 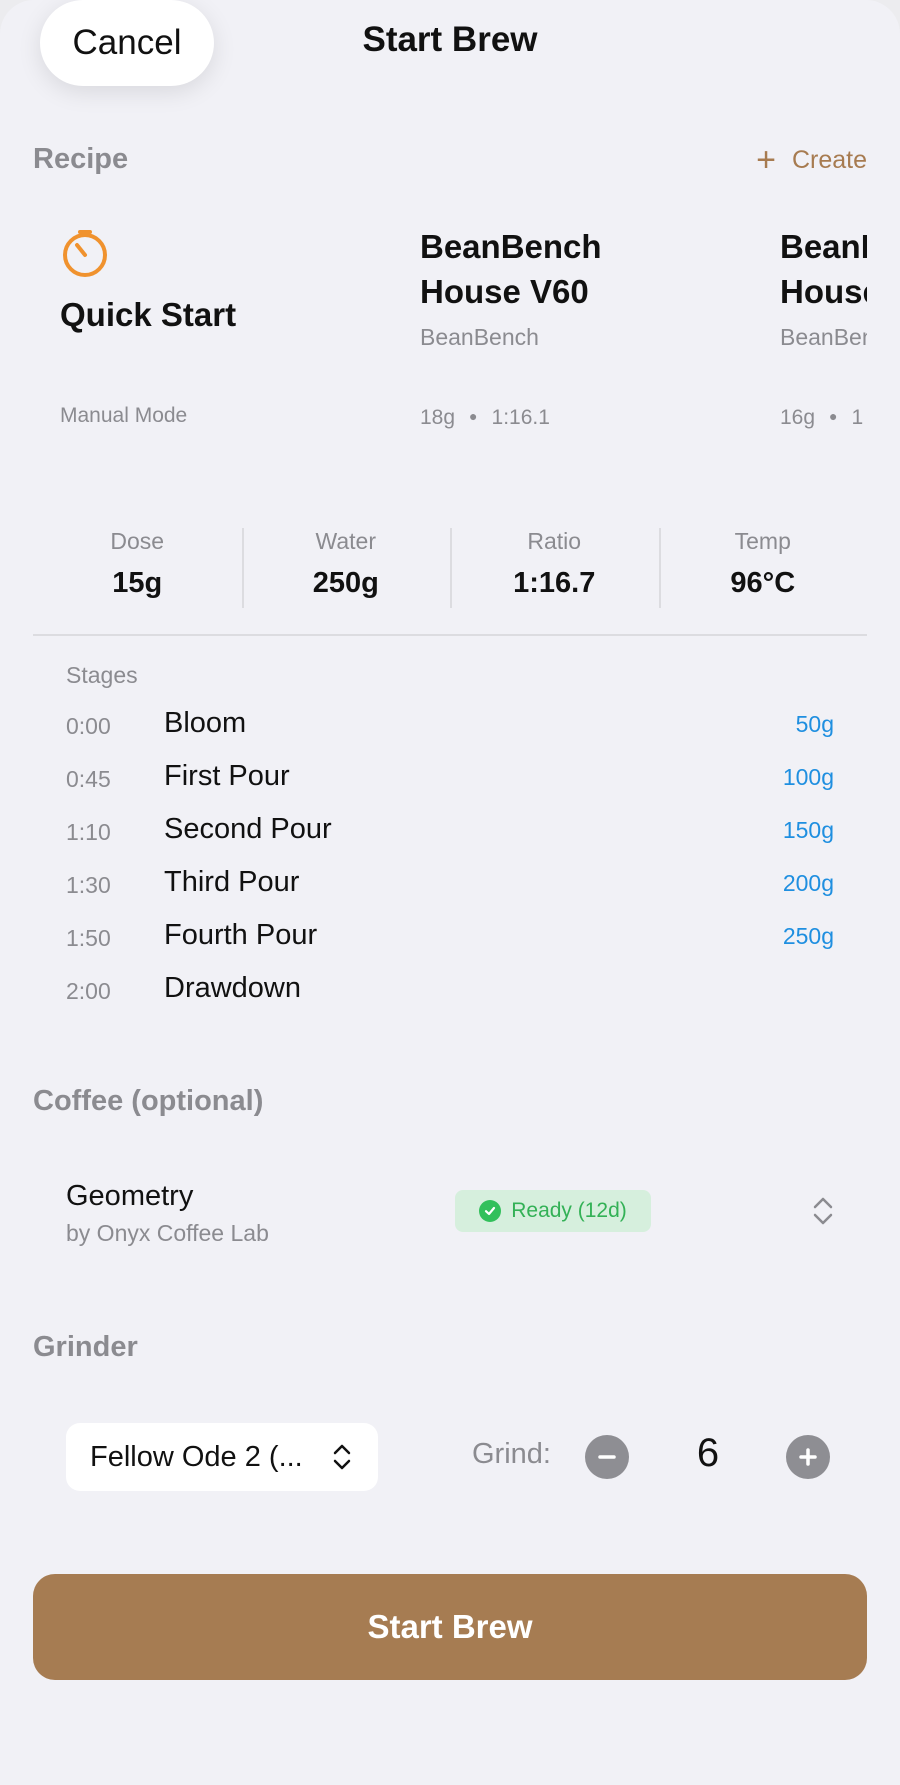 What do you see at coordinates (85, 1347) in the screenshot?
I see `grinder-section-label: Grinder` at bounding box center [85, 1347].